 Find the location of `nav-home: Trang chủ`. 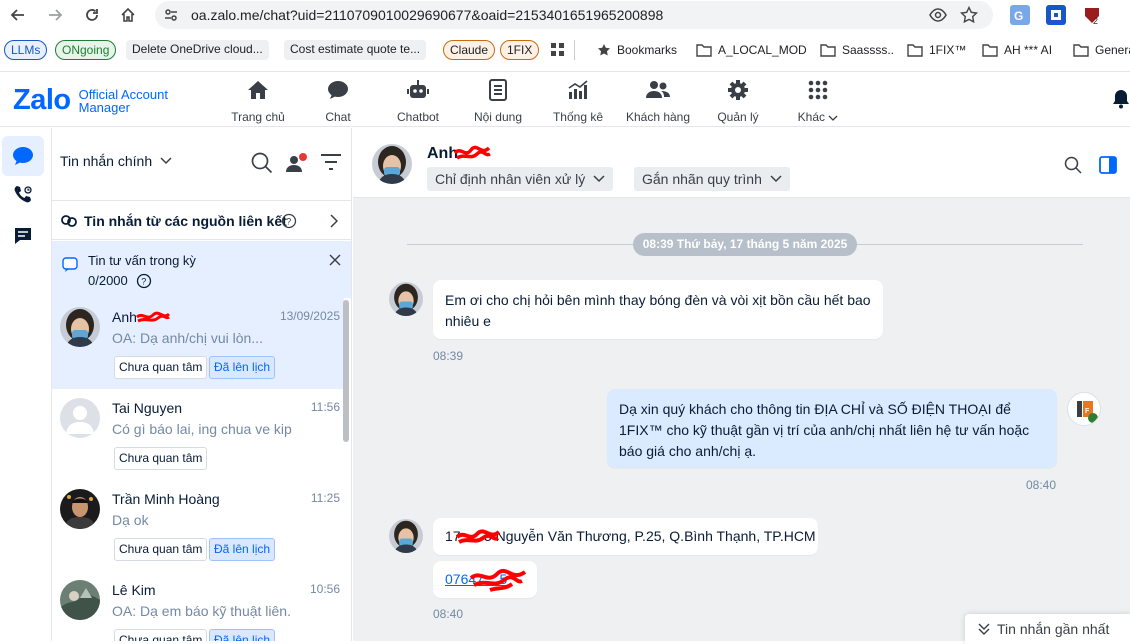

nav-home: Trang chủ is located at coordinates (258, 101).